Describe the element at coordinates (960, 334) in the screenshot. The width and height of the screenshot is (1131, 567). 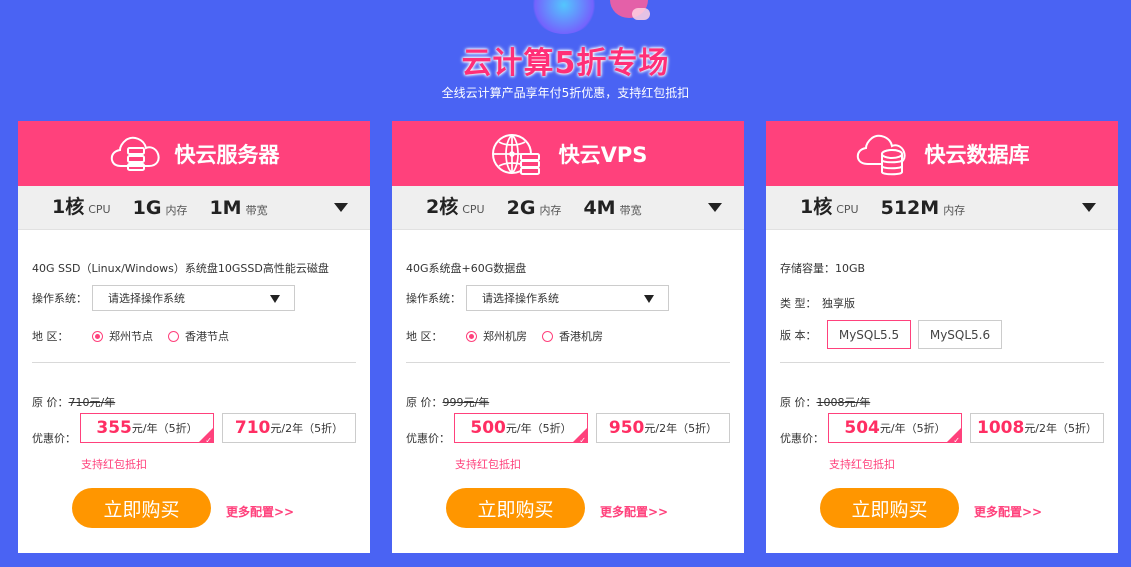
I see `version-mysql56: MySQL5.6` at that location.